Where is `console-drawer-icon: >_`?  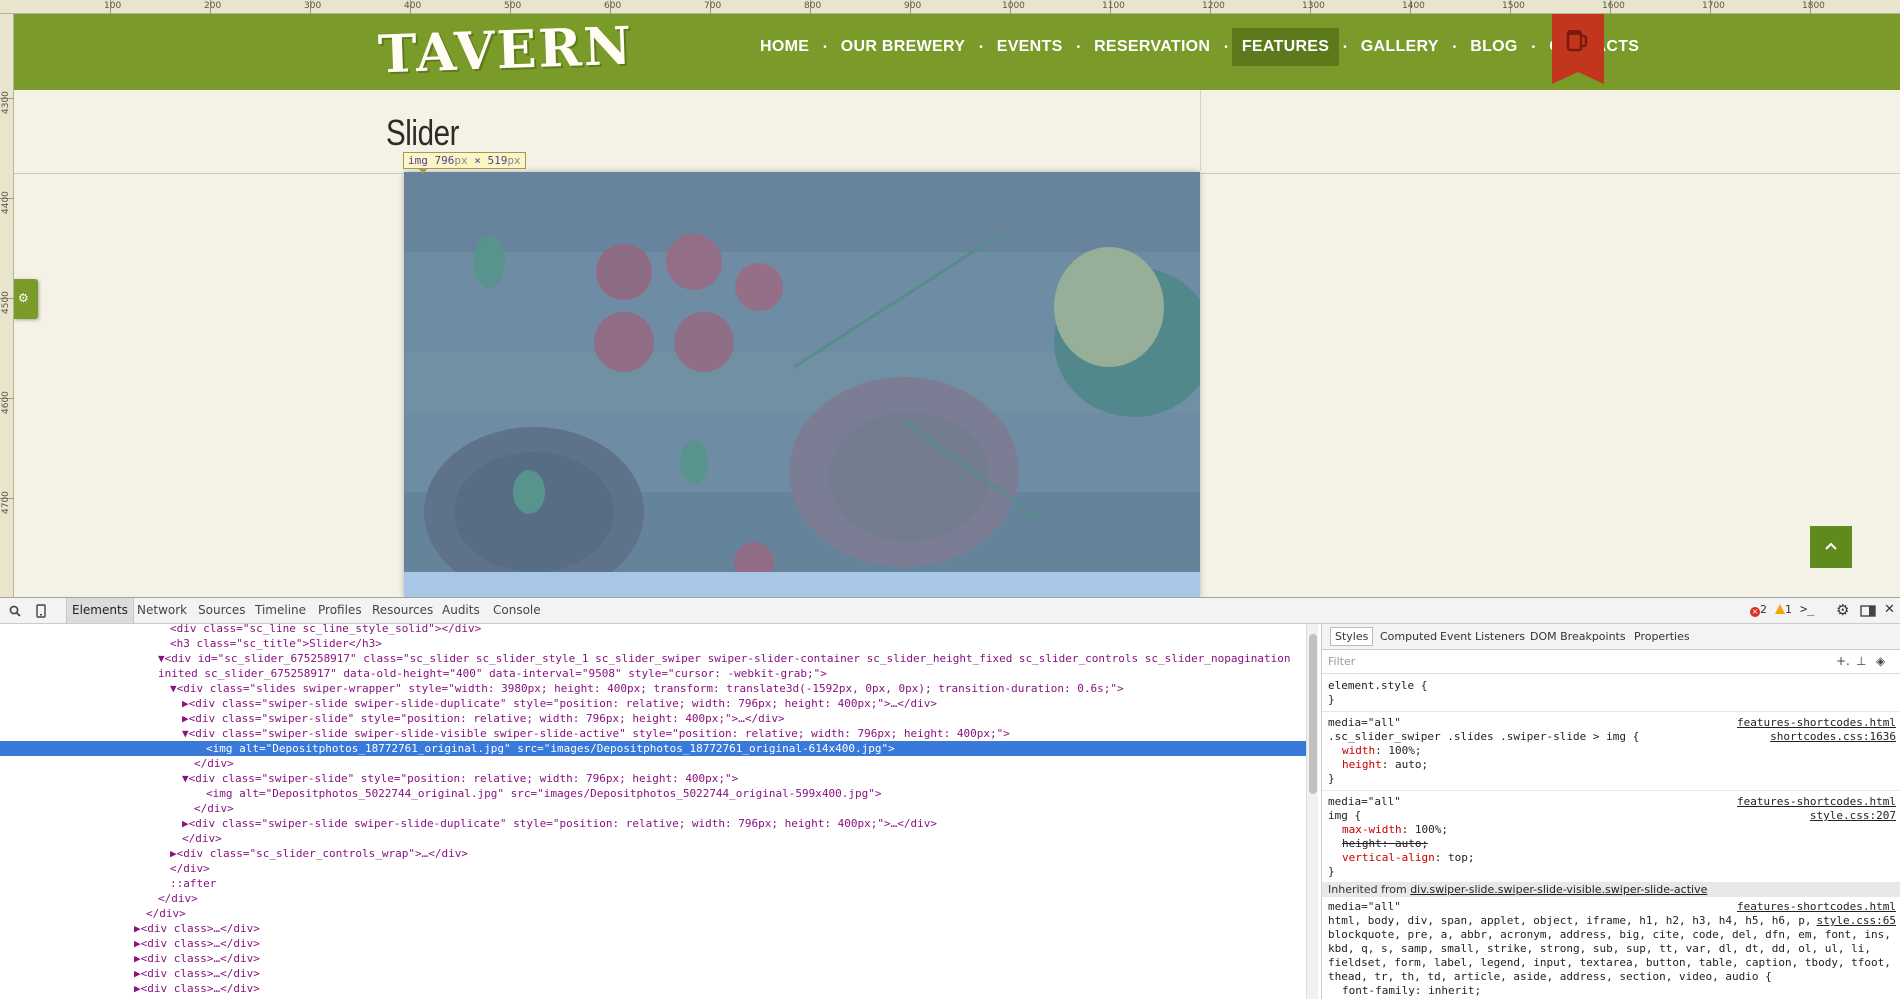
console-drawer-icon: >_ is located at coordinates (1807, 609).